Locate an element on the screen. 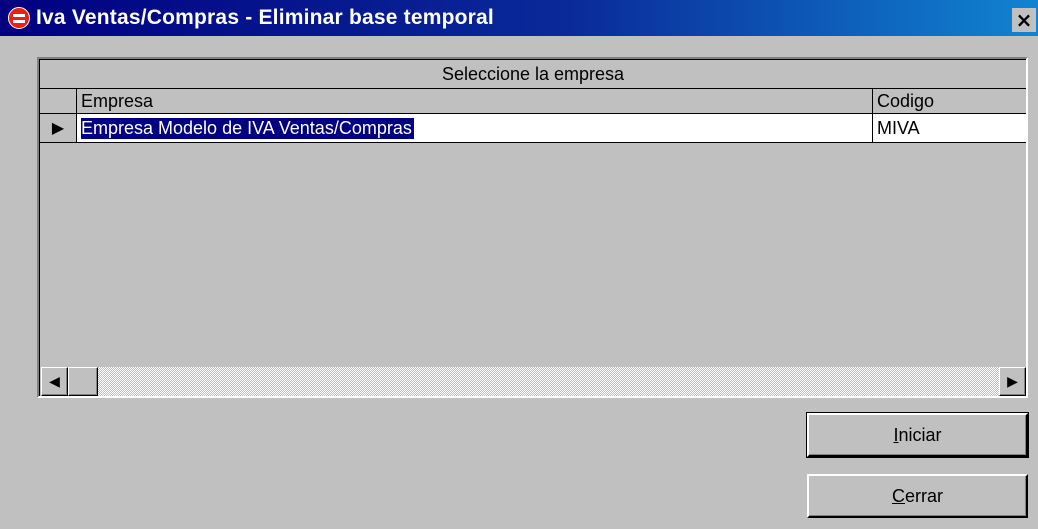 Image resolution: width=1038 pixels, height=529 pixels. scroll-right-button: ▶ is located at coordinates (1012, 381).